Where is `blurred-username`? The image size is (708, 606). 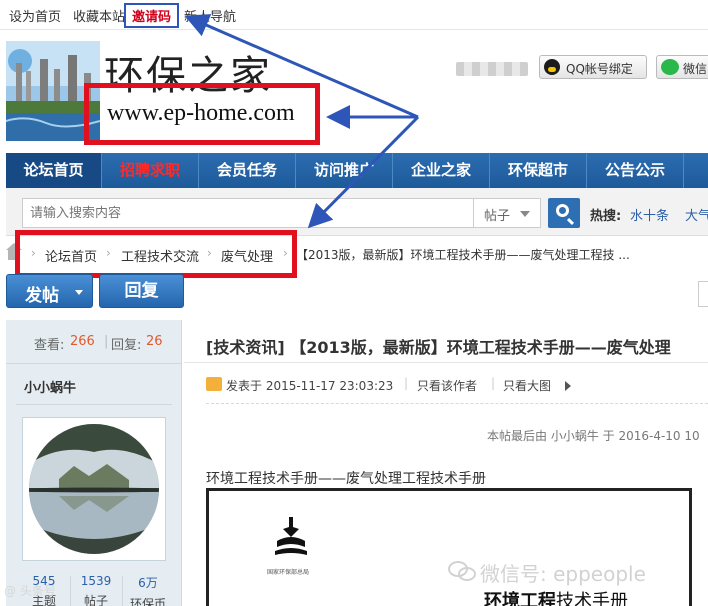
blurred-username is located at coordinates (492, 69).